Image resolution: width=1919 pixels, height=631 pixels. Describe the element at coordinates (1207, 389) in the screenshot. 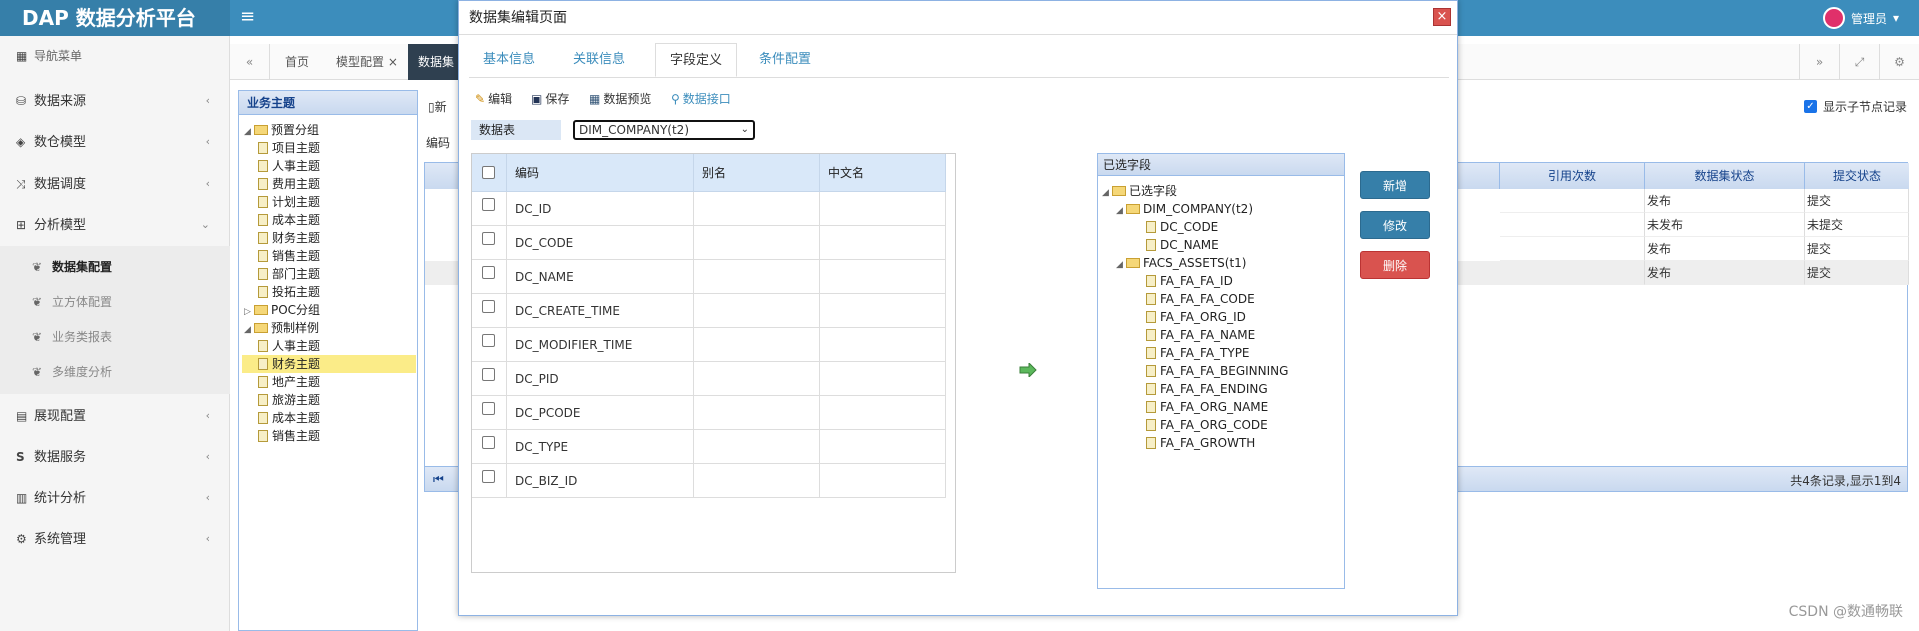

I see `tree-field: FA_FA_FA_ENDING` at that location.